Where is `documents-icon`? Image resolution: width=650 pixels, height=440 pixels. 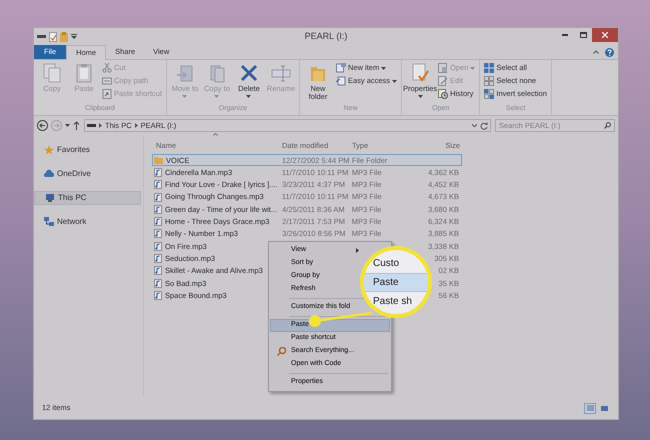 documents-icon is located at coordinates (52, 73).